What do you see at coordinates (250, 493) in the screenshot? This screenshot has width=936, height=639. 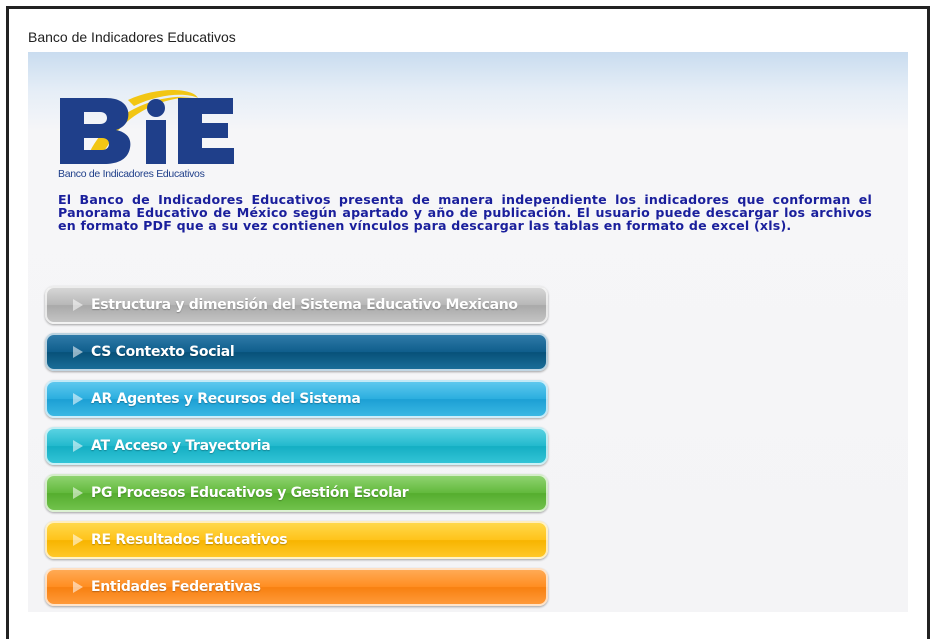 I see `menu-item-label: PG Procesos Educativos y Gestión Escolar` at bounding box center [250, 493].